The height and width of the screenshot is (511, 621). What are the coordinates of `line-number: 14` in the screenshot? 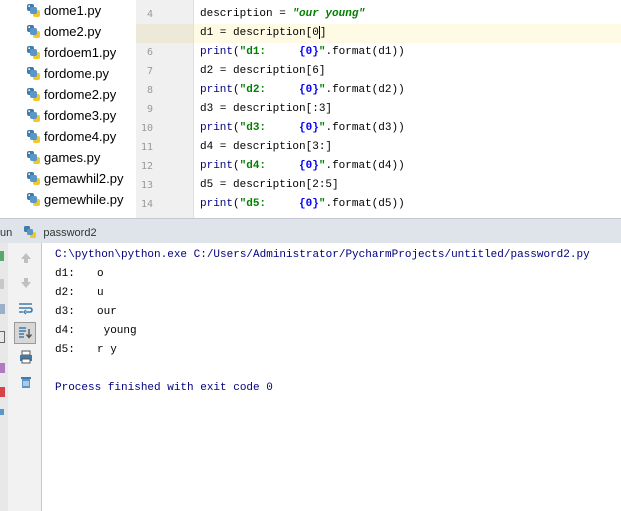 It's located at (146, 204).